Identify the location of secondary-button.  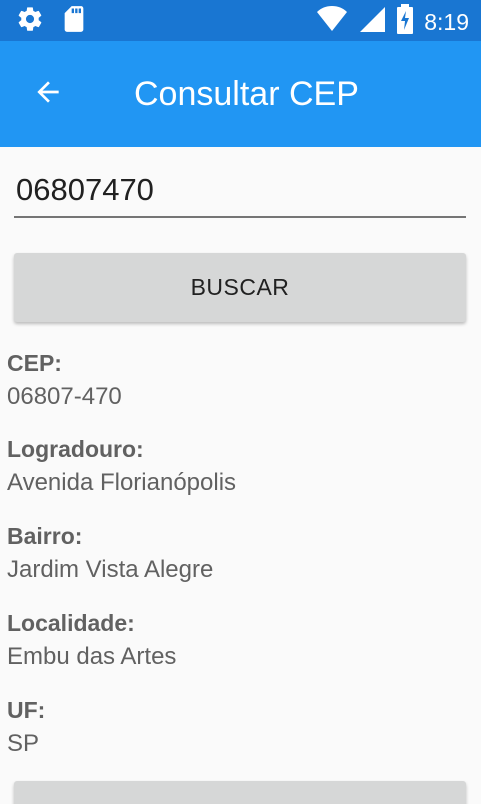
(240, 792).